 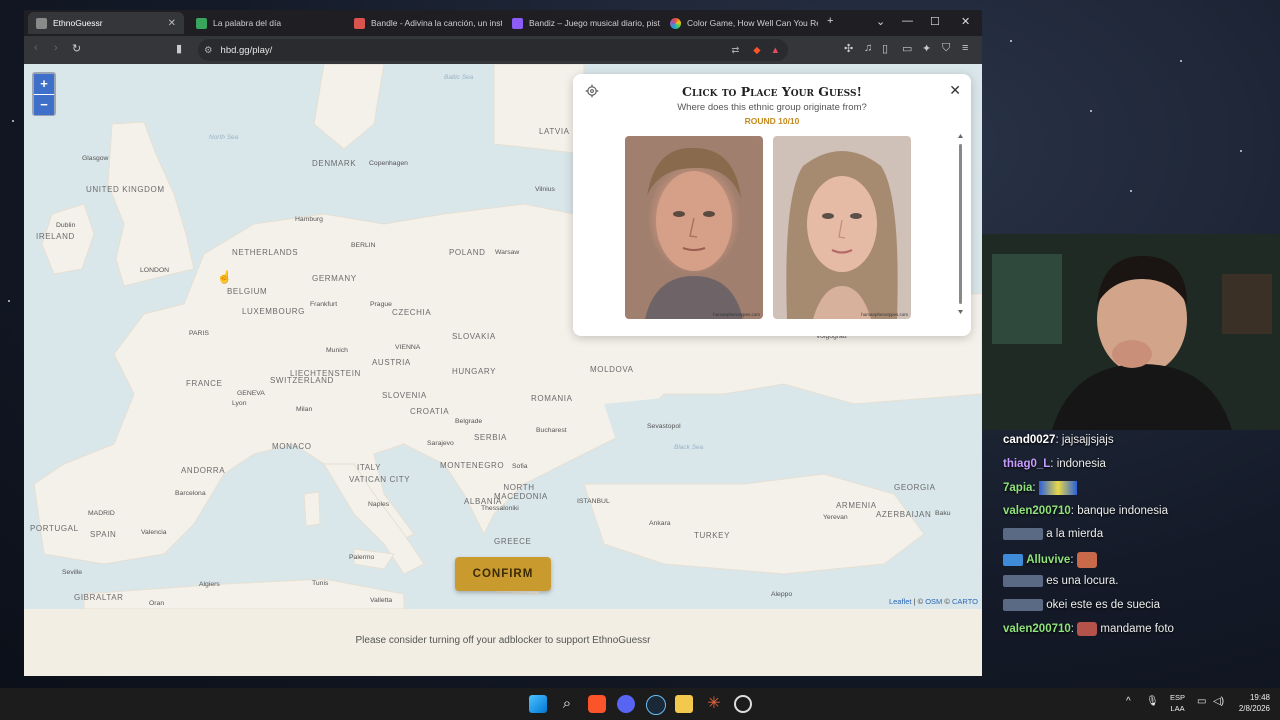 What do you see at coordinates (960, 224) in the screenshot?
I see `panel-scrollbar` at bounding box center [960, 224].